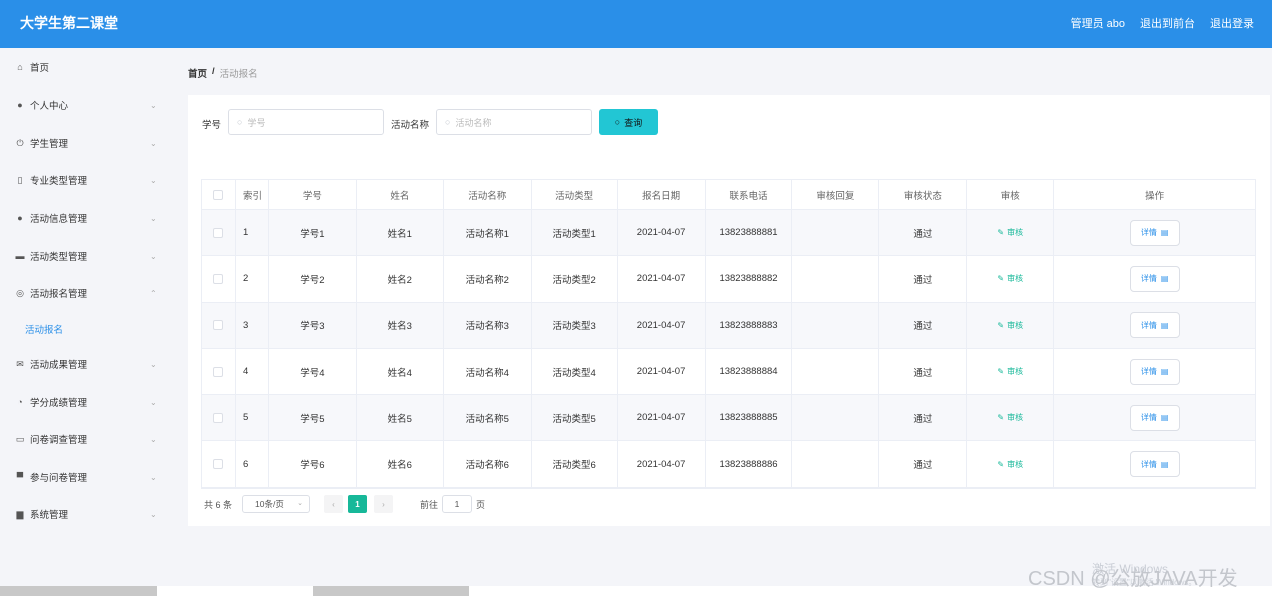 The height and width of the screenshot is (596, 1272). What do you see at coordinates (575, 325) in the screenshot?
I see `cell-activity-type: 活动类型3` at bounding box center [575, 325].